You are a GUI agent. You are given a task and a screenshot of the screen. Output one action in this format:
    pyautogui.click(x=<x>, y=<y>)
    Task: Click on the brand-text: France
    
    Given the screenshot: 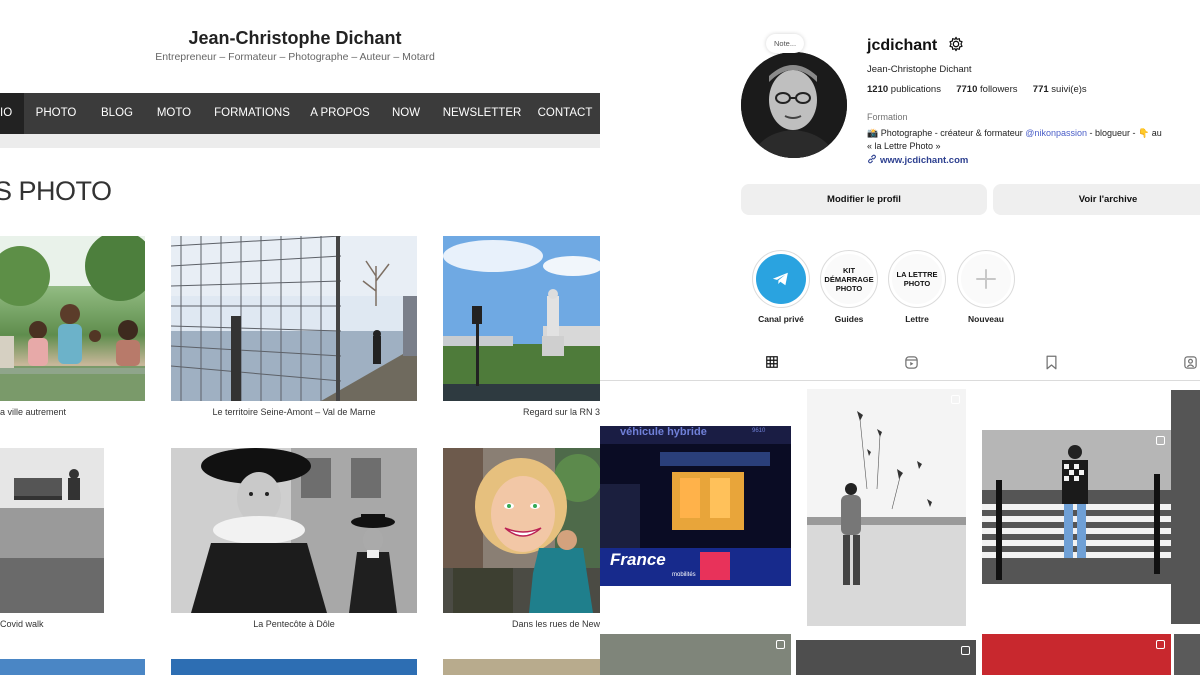 What is the action you would take?
    pyautogui.click(x=638, y=559)
    